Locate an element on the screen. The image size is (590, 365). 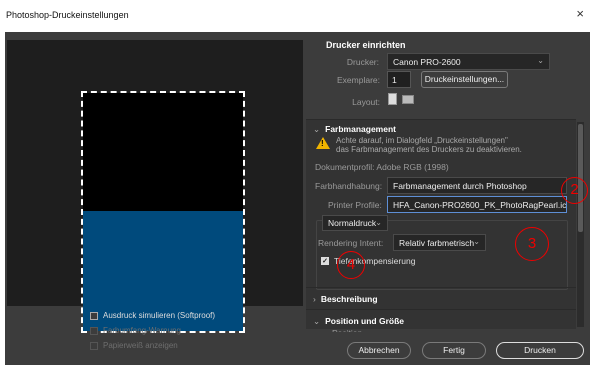
gamut-warning-label: Farbumfang-Warnung is located at coordinates (142, 330).